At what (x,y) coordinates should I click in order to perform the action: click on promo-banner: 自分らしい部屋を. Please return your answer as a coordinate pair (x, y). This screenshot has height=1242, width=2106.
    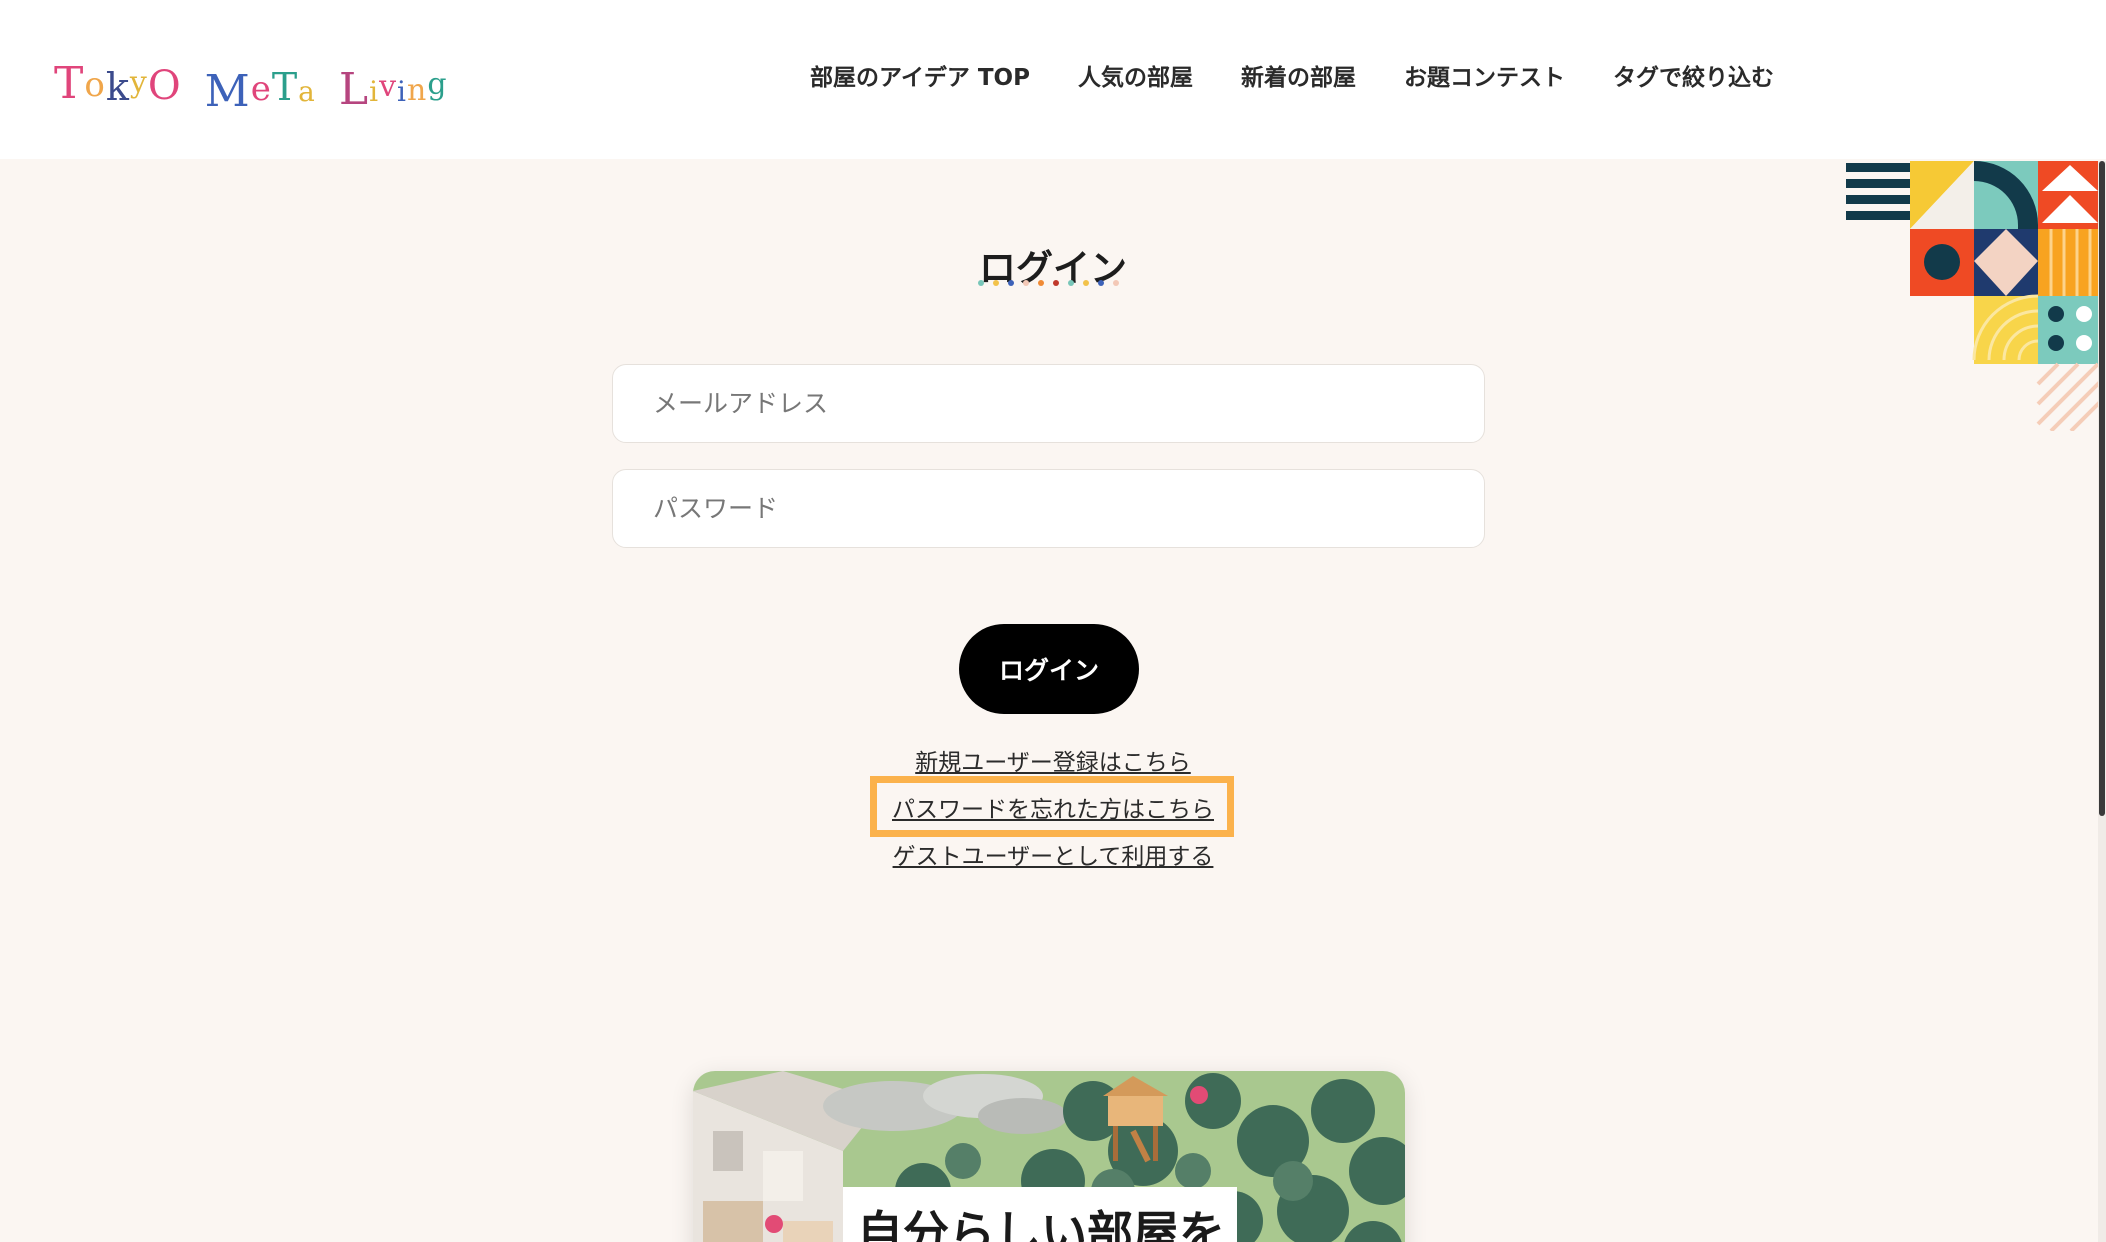
    Looking at the image, I should click on (1049, 1156).